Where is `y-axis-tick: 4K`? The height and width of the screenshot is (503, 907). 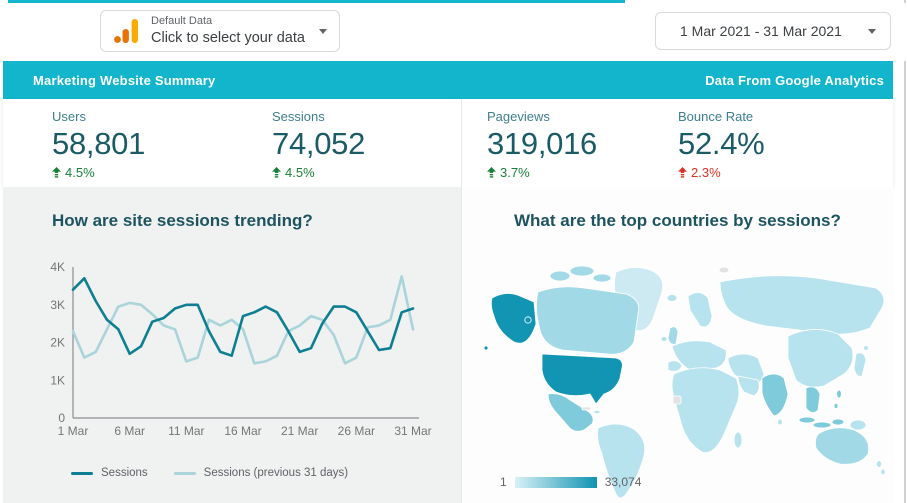 y-axis-tick: 4K is located at coordinates (57, 267).